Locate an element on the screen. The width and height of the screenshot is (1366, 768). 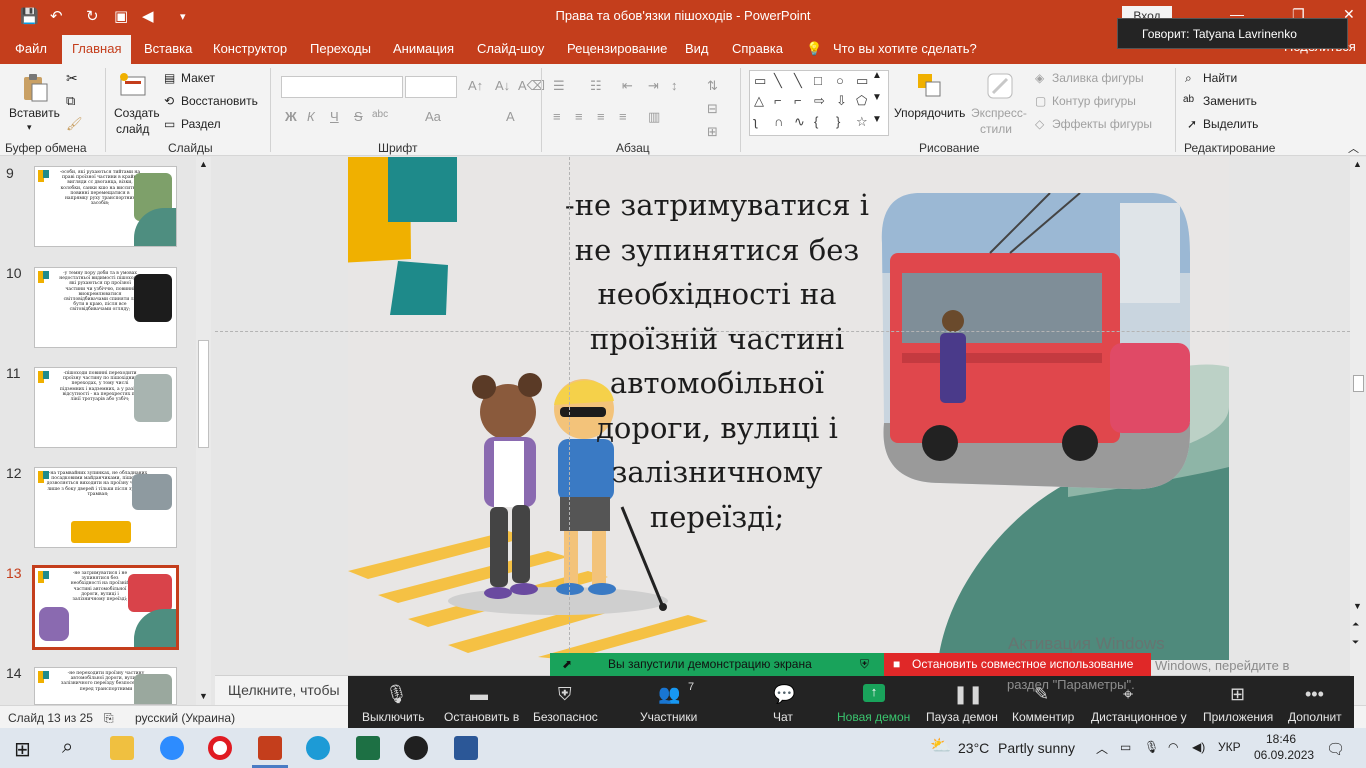
tab-transitions: Переходы is located at coordinates (340, 48).